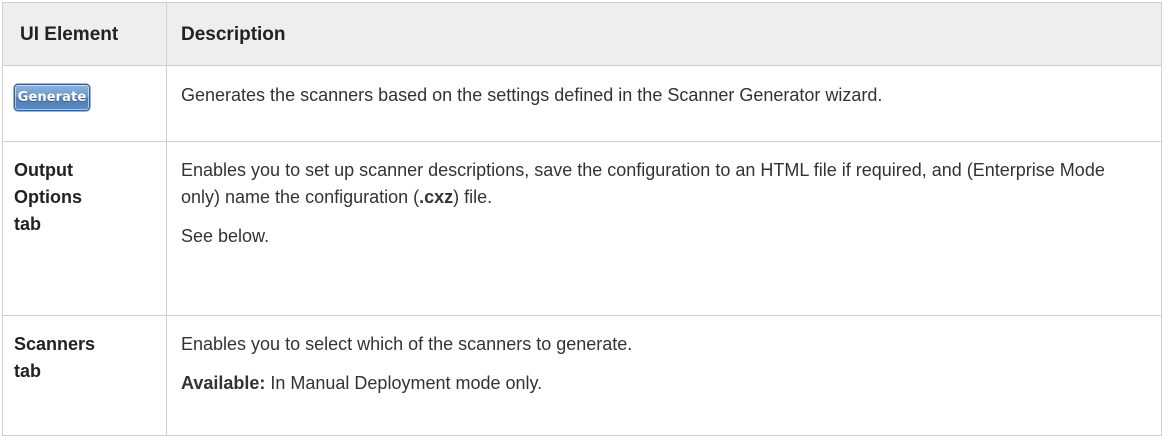 This screenshot has height=436, width=1164. I want to click on ui-element-name-line: Scanners, so click(55, 344).